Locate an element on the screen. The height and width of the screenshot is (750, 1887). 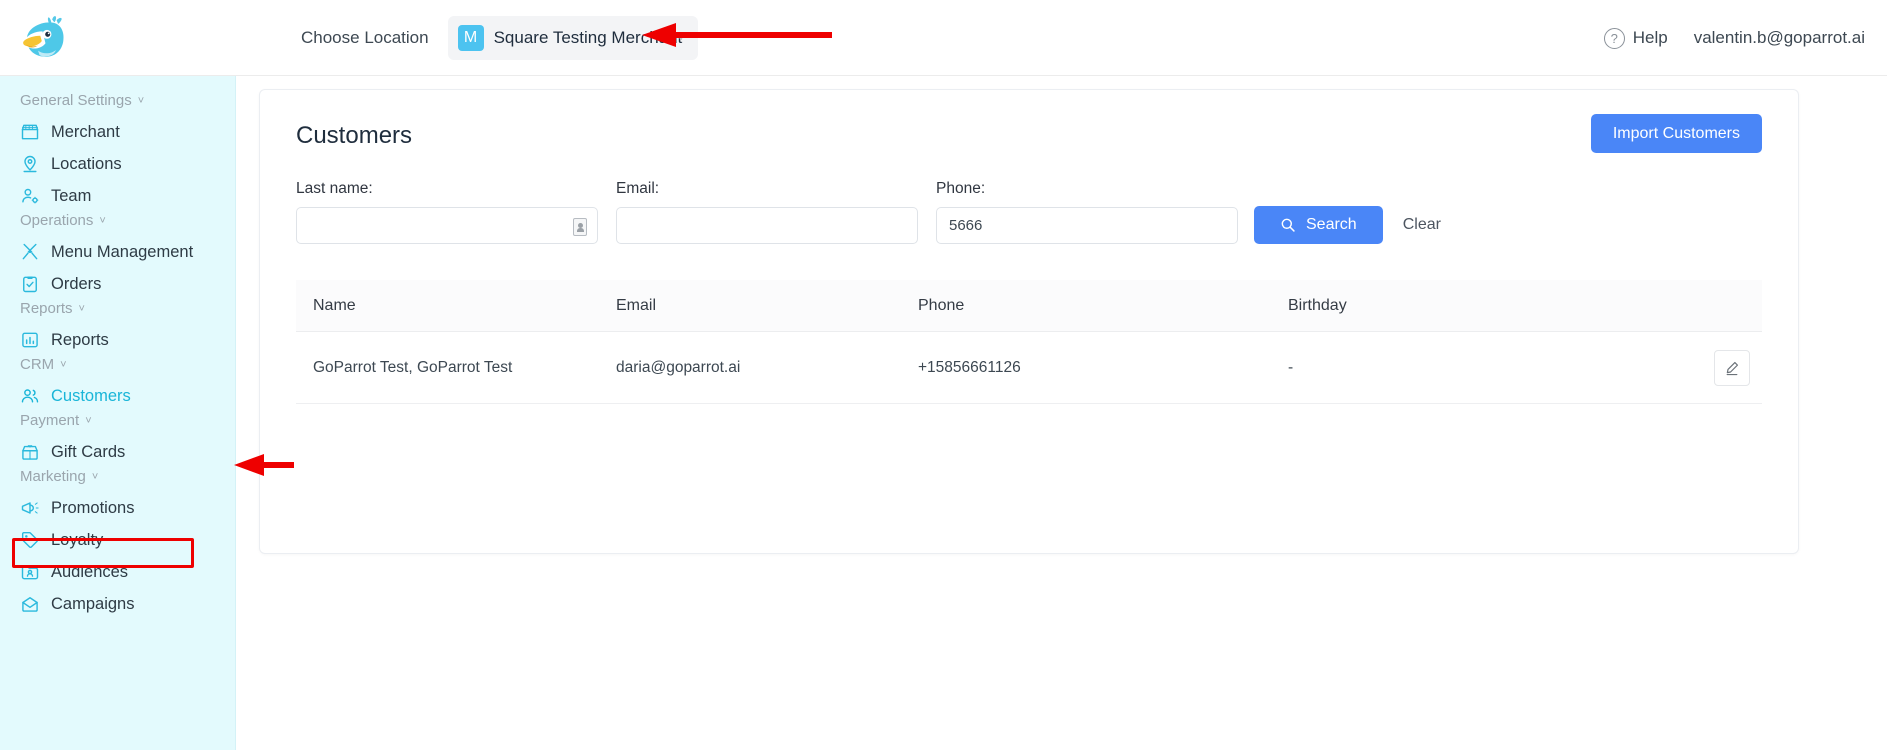
cell-name: GoParrot Test, GoParrot Test is located at coordinates (413, 367).